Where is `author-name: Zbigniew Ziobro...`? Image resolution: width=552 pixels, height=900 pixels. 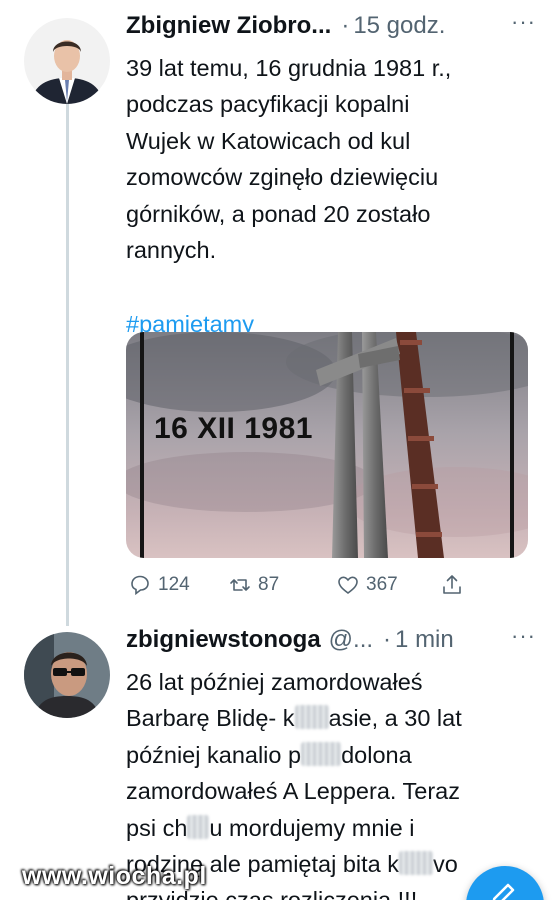 author-name: Zbigniew Ziobro... is located at coordinates (228, 26).